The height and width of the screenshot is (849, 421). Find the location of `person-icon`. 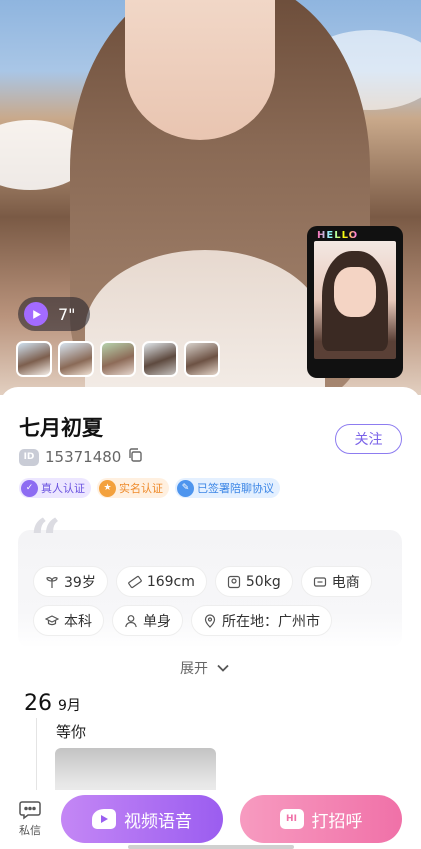

person-icon is located at coordinates (131, 620).